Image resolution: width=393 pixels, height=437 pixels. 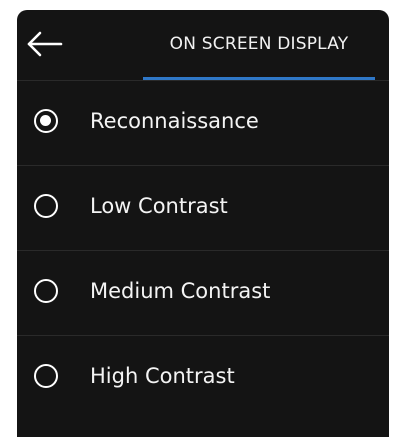 I want to click on option-label: High Contrast, so click(x=162, y=376).